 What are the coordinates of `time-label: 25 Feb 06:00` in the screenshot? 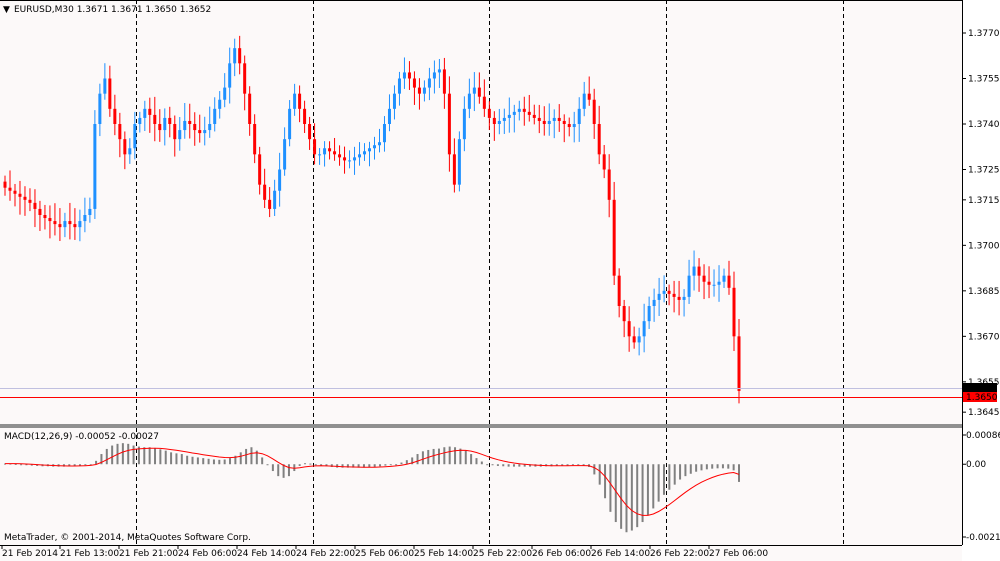 It's located at (384, 554).